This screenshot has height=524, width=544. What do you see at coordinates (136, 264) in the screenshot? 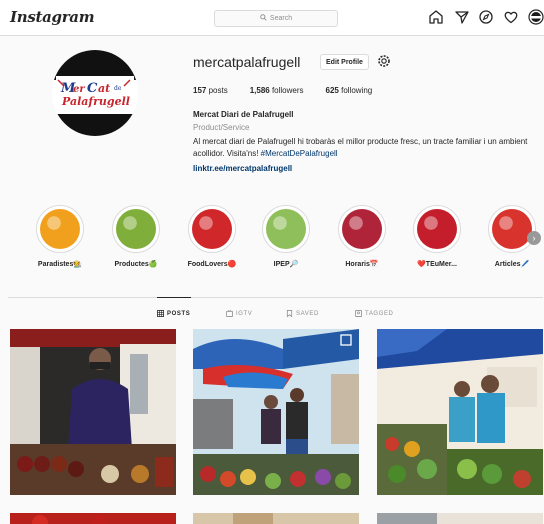
I see `highlight-label: Productes🍏` at bounding box center [136, 264].